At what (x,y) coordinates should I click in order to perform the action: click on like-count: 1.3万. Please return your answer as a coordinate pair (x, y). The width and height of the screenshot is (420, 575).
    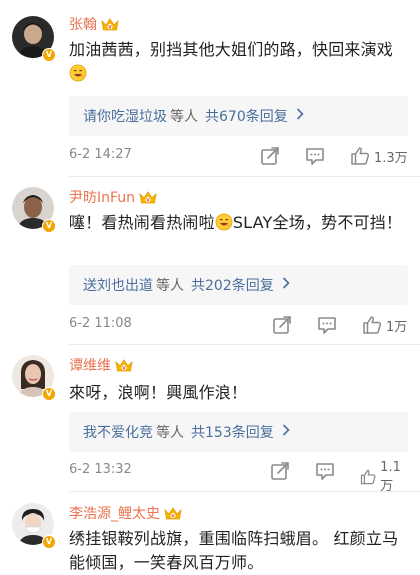
    Looking at the image, I should click on (391, 158).